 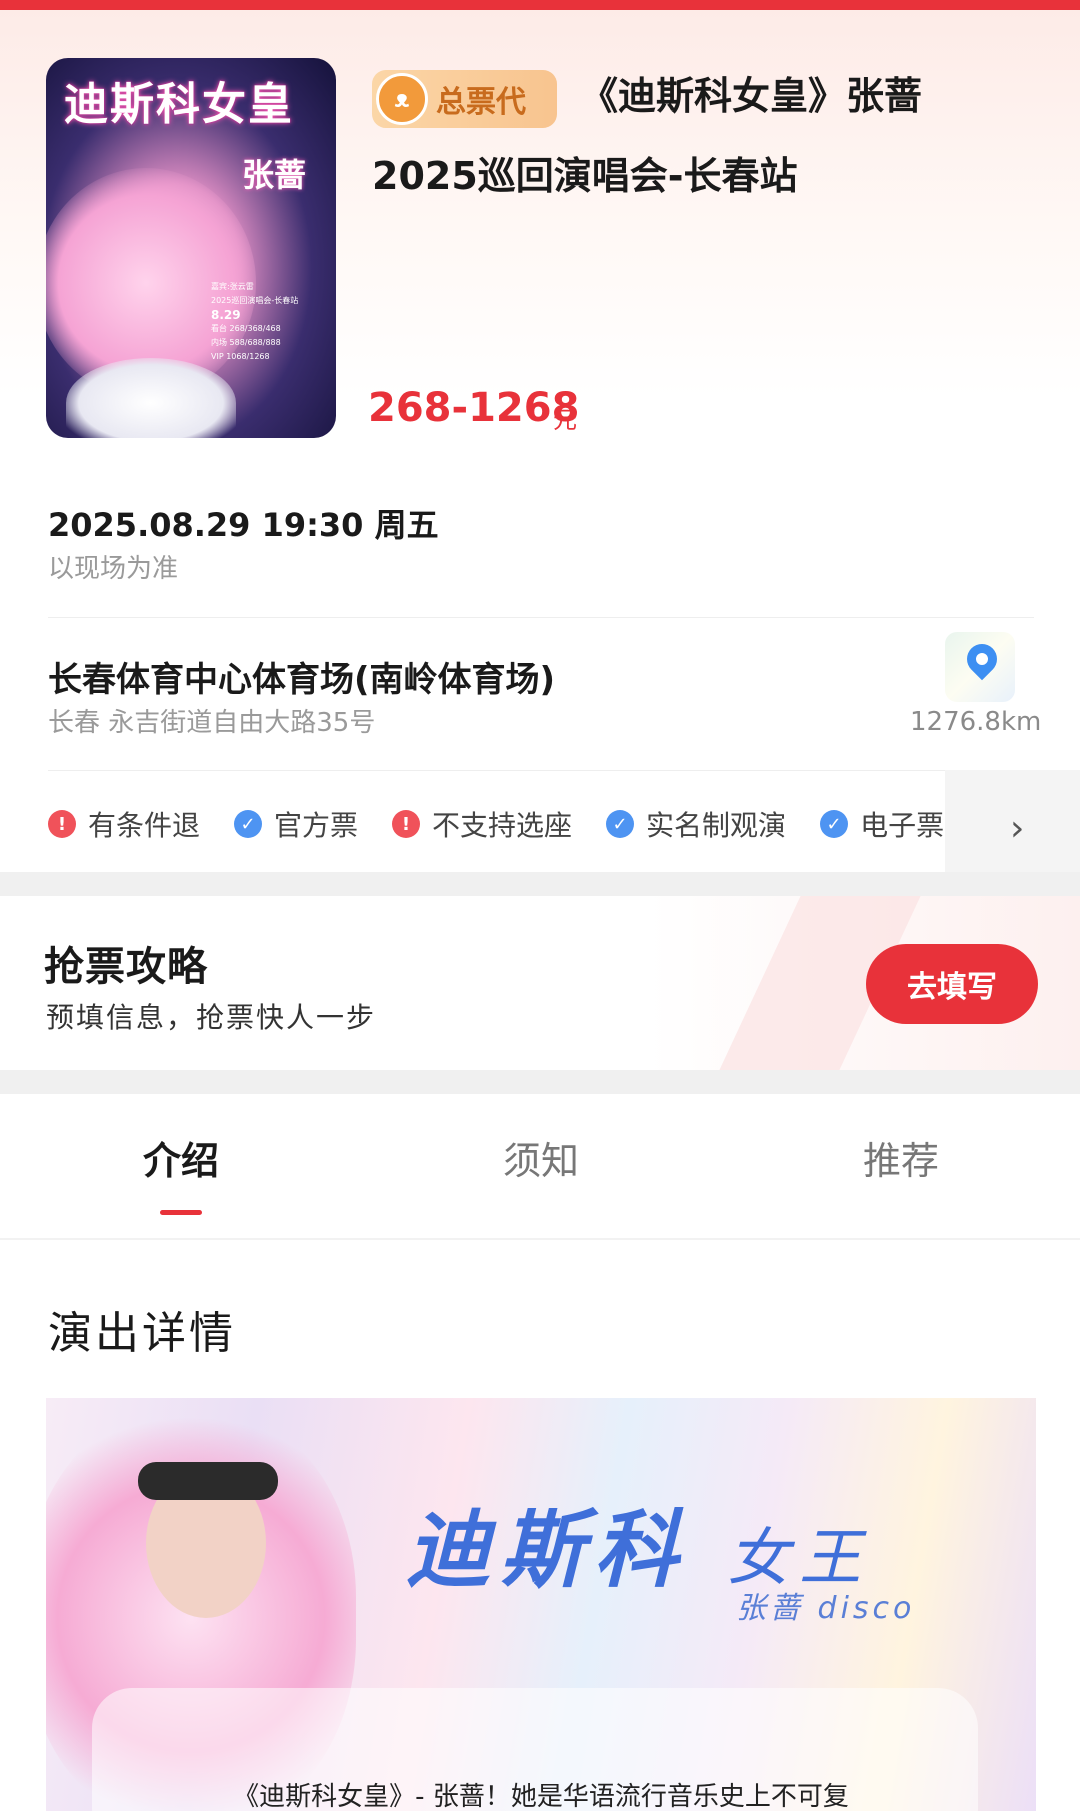 What do you see at coordinates (240, 356) in the screenshot?
I see `poster-price-line: VIP 1068/1268` at bounding box center [240, 356].